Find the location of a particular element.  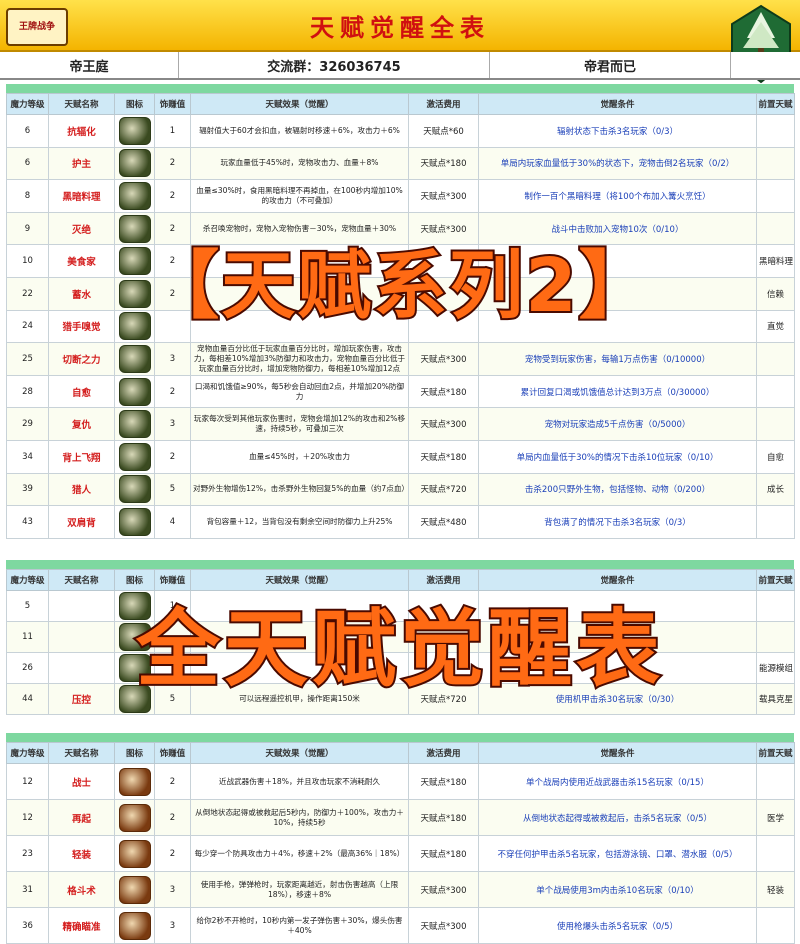

page-title: 天赋觉醒全表 is located at coordinates (400, 28).